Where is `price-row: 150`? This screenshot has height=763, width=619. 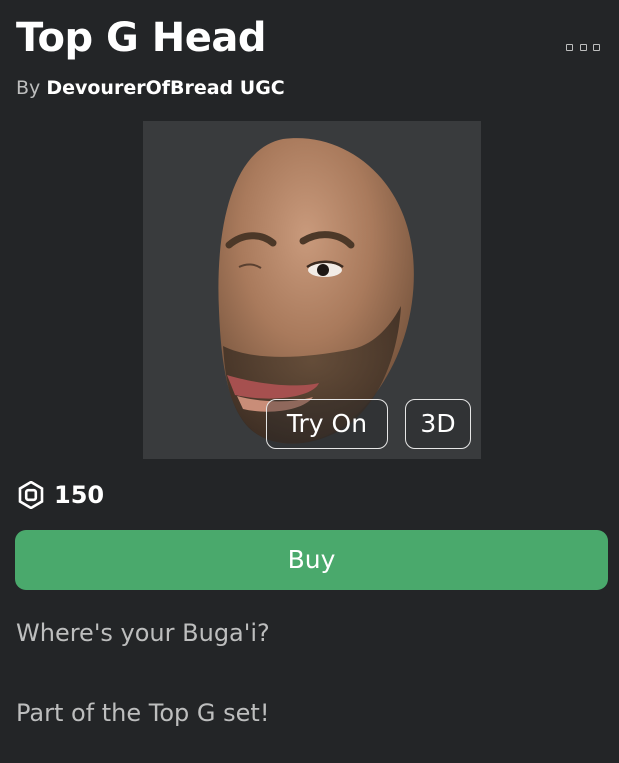 price-row: 150 is located at coordinates (61, 495).